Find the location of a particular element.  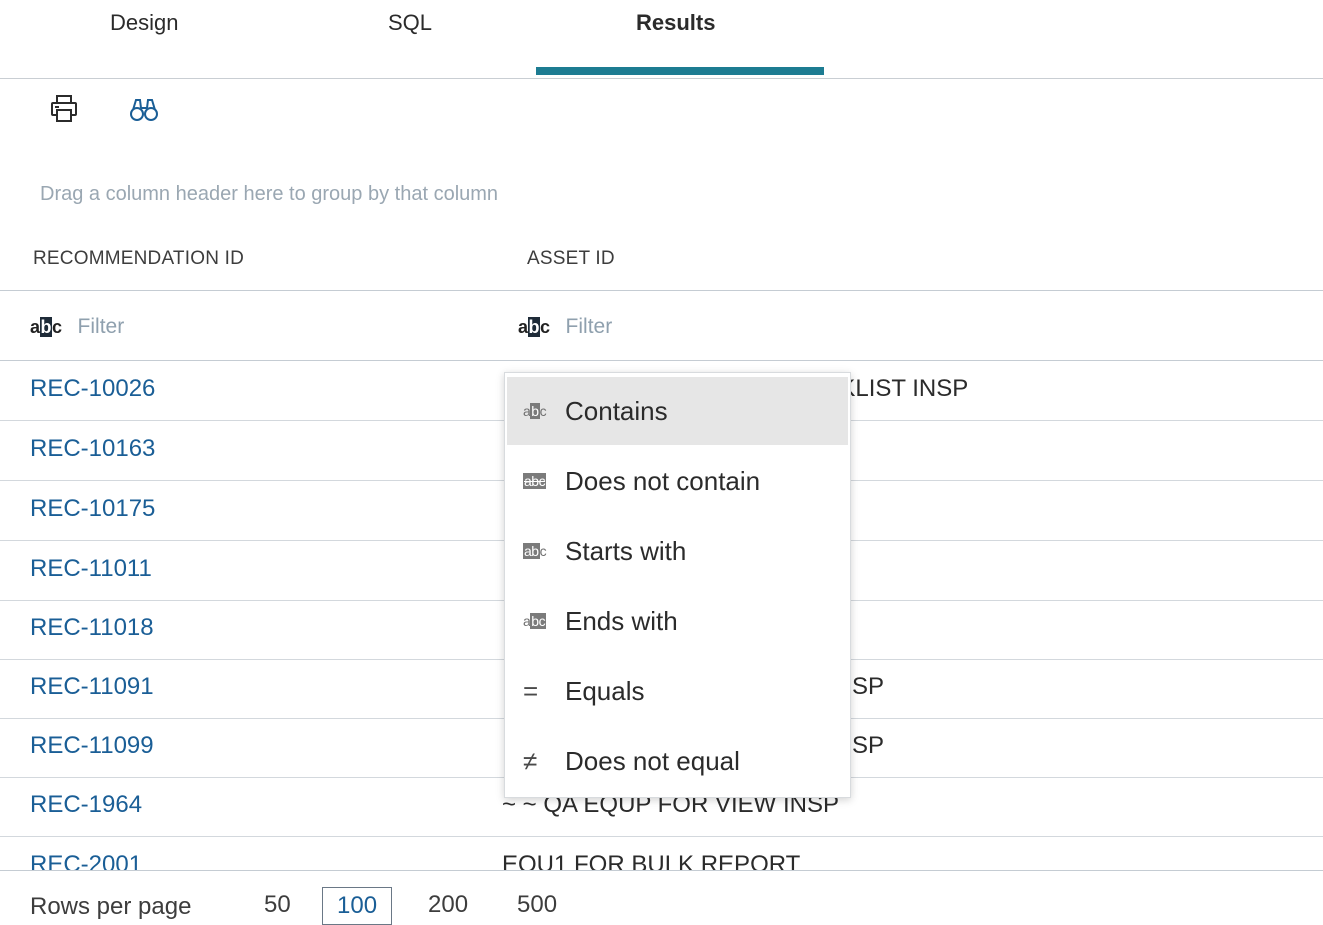

not-equal-icon: ≠ is located at coordinates (530, 760).